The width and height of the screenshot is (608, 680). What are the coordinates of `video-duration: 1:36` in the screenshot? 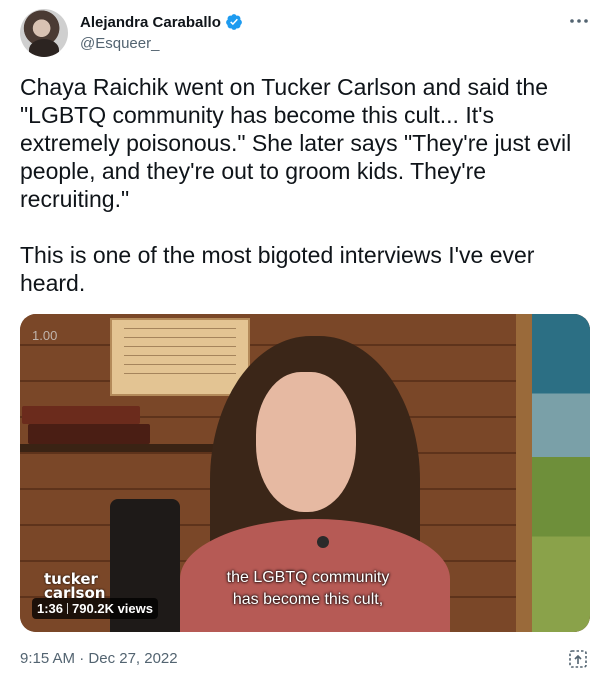 It's located at (50, 608).